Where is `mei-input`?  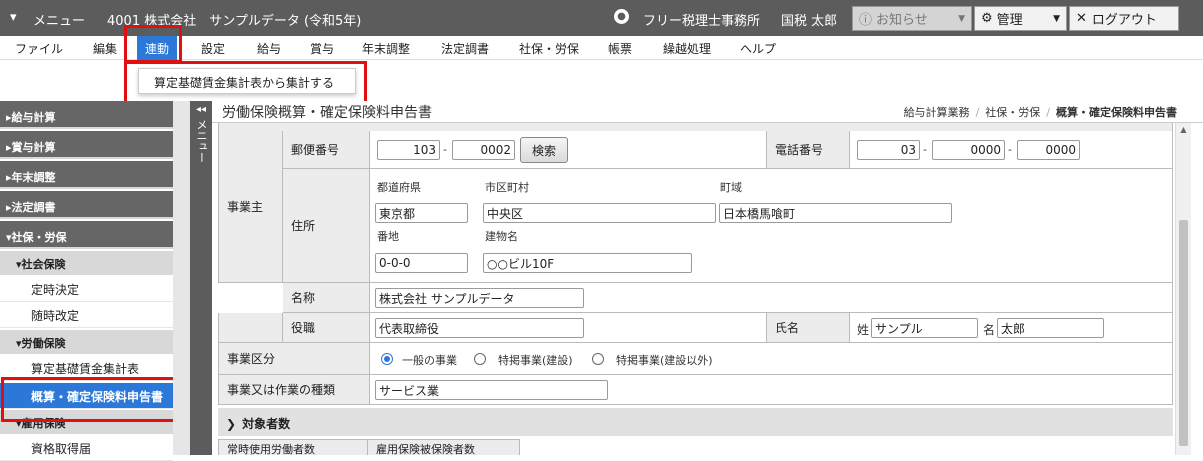
mei-input is located at coordinates (1050, 328).